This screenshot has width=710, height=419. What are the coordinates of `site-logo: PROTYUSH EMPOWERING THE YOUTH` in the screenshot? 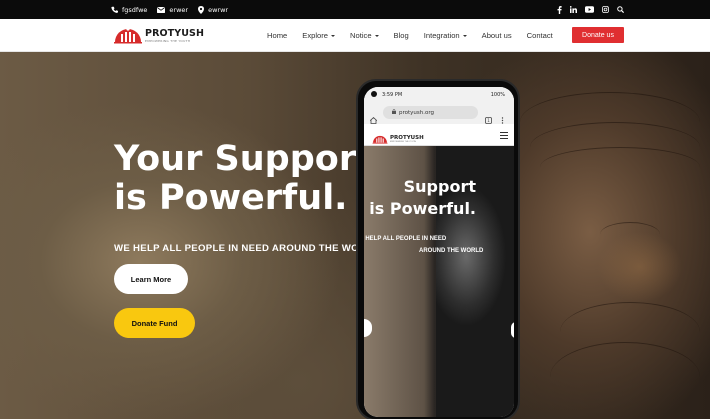 It's located at (158, 36).